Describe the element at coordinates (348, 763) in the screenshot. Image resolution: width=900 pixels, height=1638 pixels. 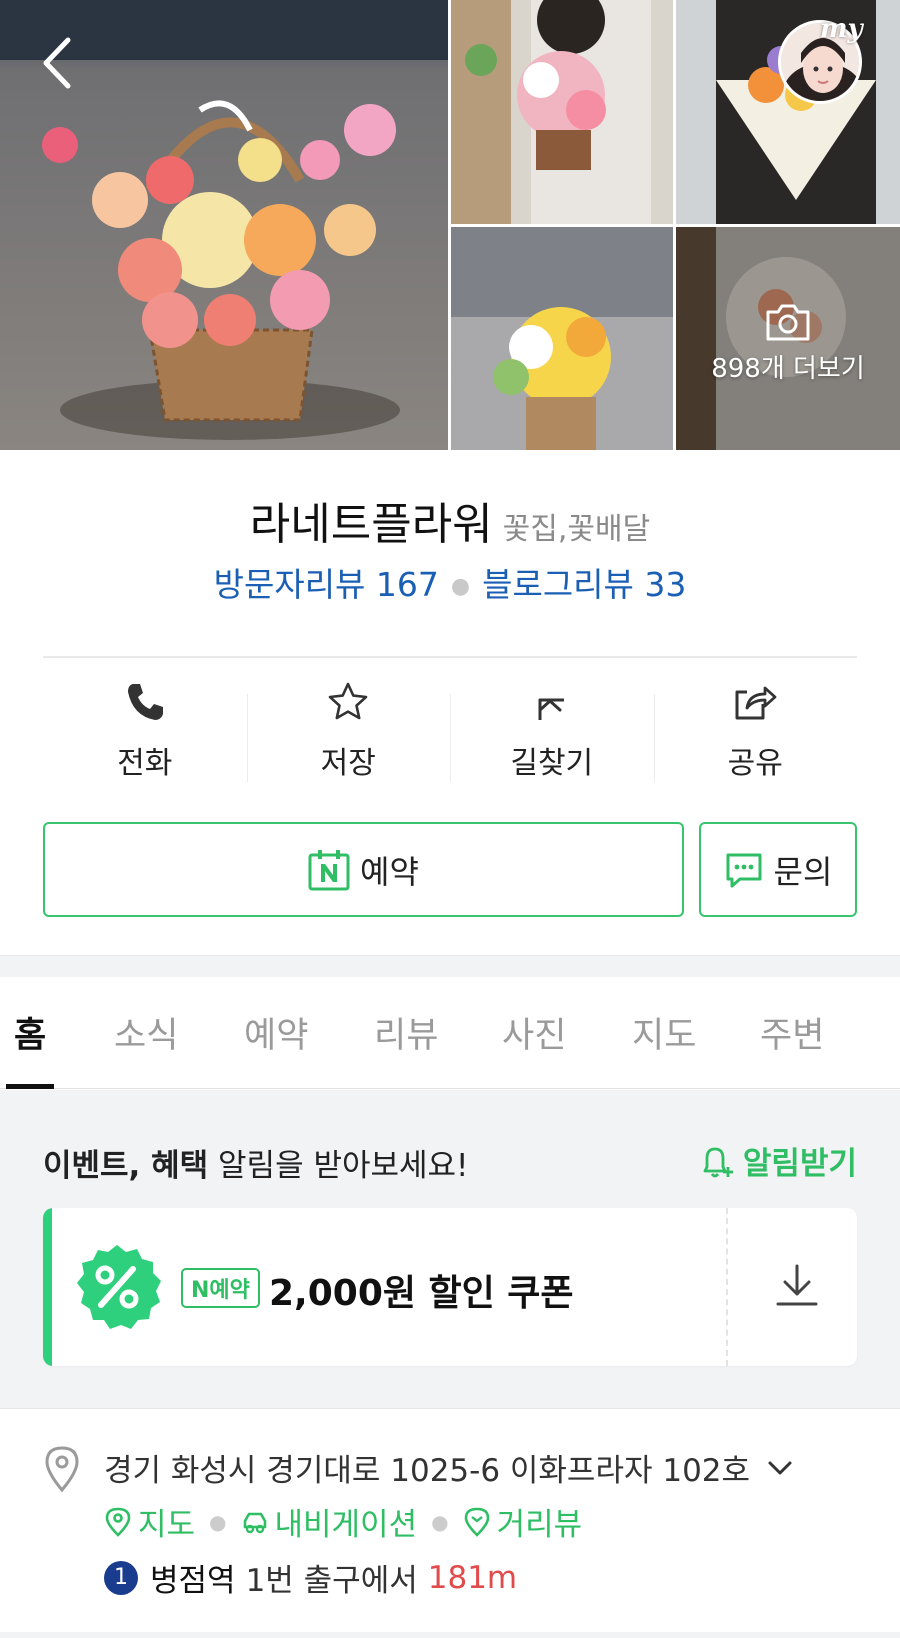
I see `save-label: 저장` at that location.